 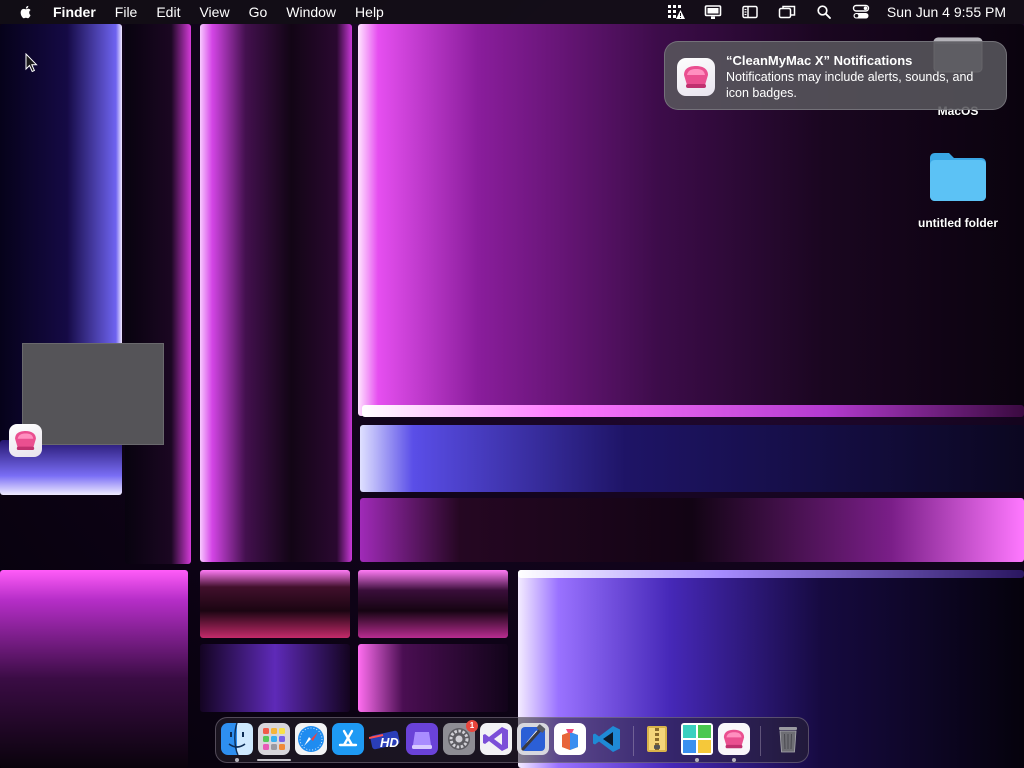 I want to click on sidebar-icon, so click(x=750, y=12).